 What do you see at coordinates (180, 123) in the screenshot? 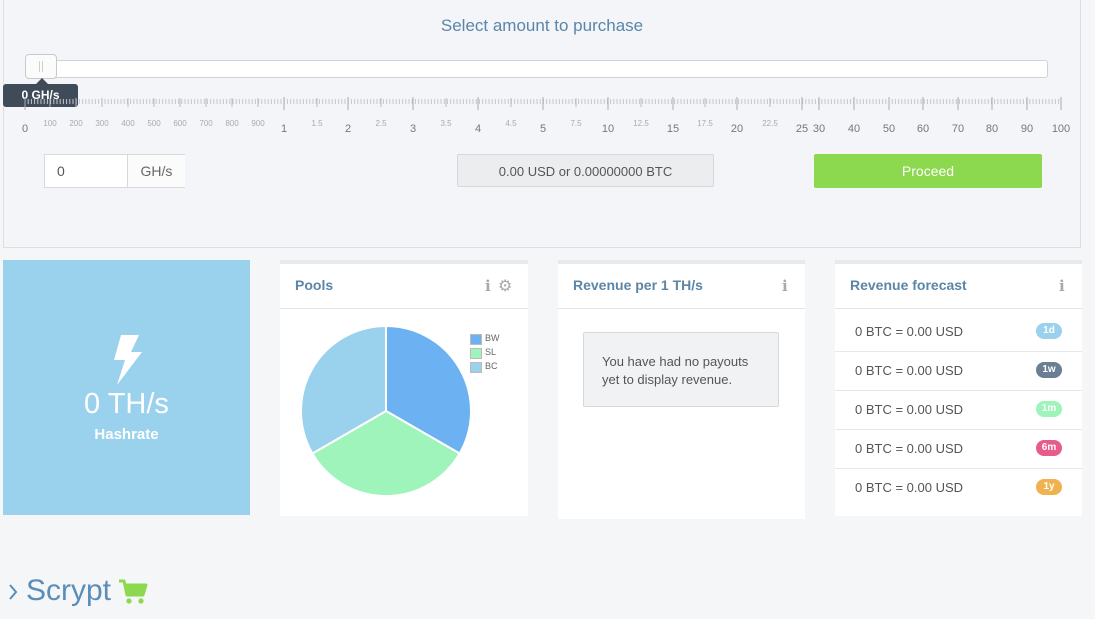
I see `scale-minor-label: 600` at bounding box center [180, 123].